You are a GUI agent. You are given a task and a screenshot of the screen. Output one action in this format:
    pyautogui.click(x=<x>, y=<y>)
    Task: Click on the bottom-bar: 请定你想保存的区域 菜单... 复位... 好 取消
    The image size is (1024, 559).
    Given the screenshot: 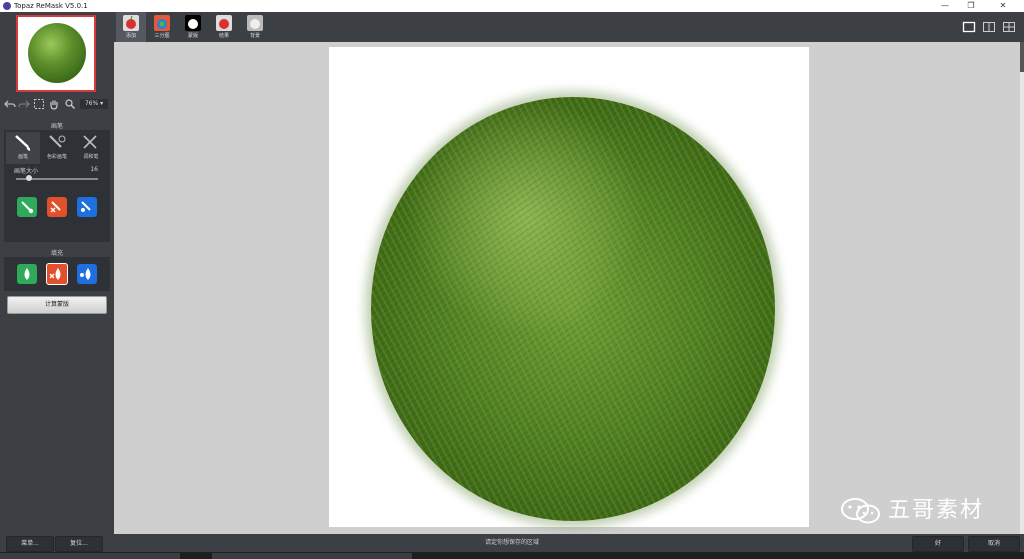 What is the action you would take?
    pyautogui.click(x=512, y=543)
    